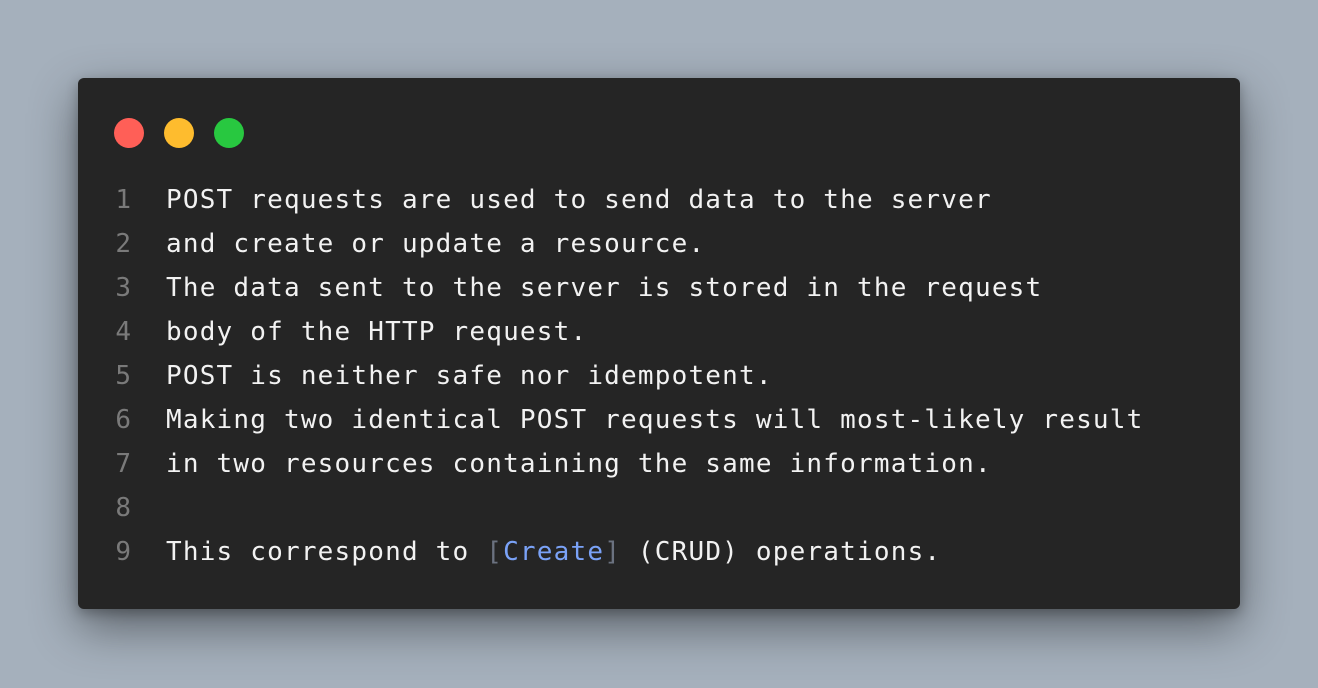 The width and height of the screenshot is (1318, 688). I want to click on code-line: 4 body of the HTTP request., so click(659, 332).